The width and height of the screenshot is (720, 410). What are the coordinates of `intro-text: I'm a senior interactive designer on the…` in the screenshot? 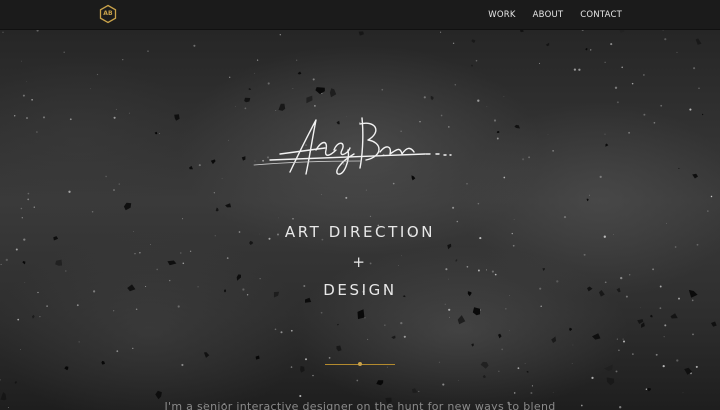 It's located at (360, 405).